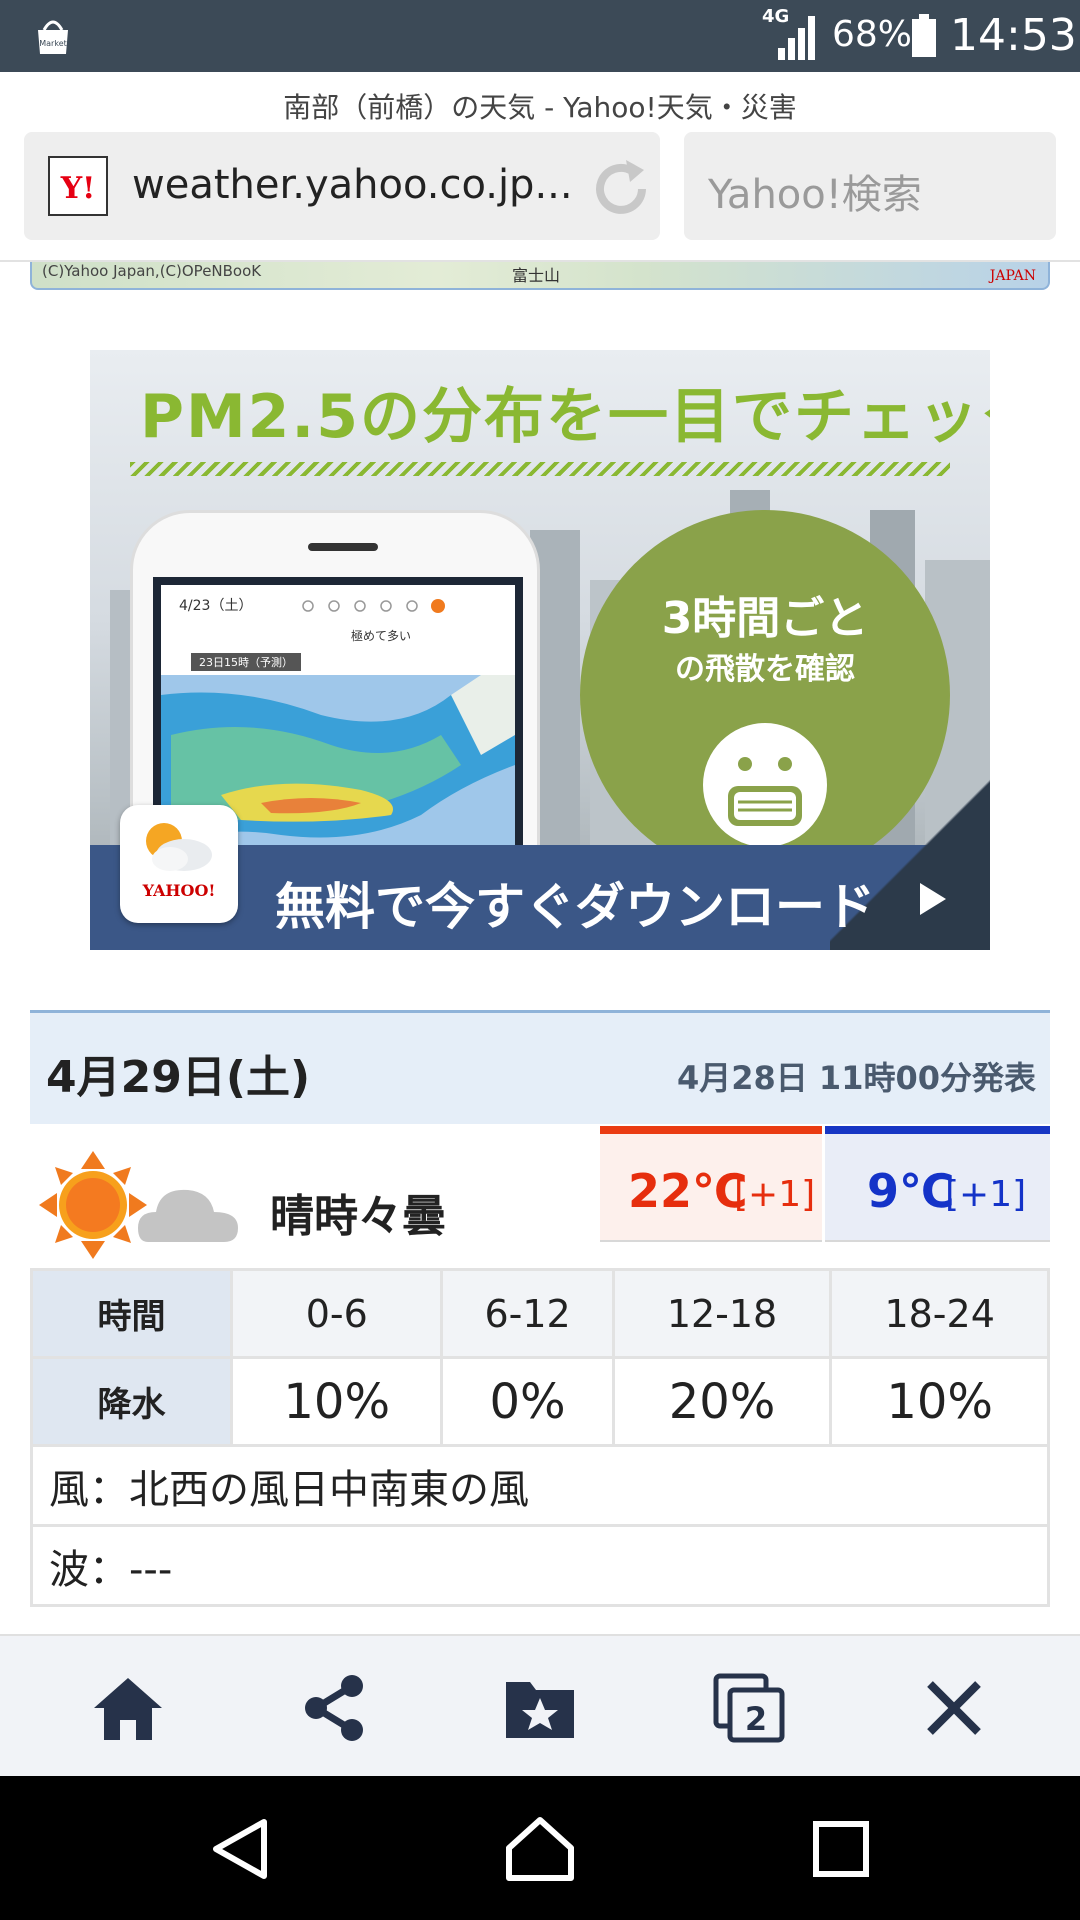 Image resolution: width=1080 pixels, height=1920 pixels. I want to click on browser-toolbar: 2, so click(540, 1705).